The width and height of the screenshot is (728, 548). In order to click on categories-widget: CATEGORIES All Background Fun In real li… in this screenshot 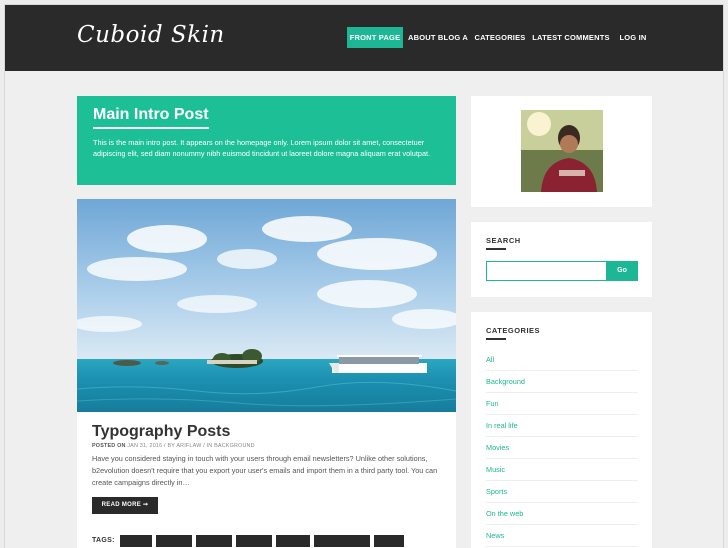, I will do `click(561, 430)`.